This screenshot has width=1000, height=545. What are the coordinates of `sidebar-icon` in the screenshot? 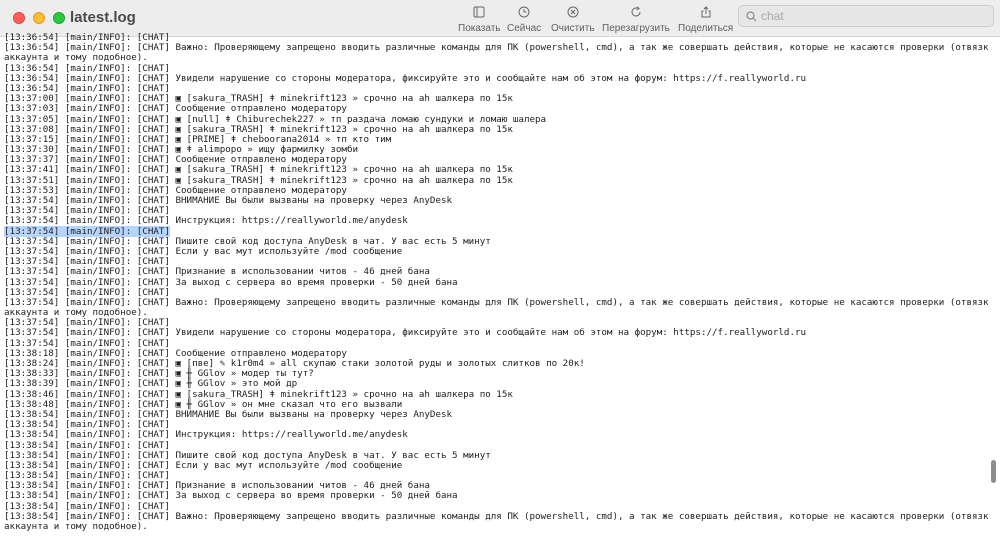 It's located at (479, 12).